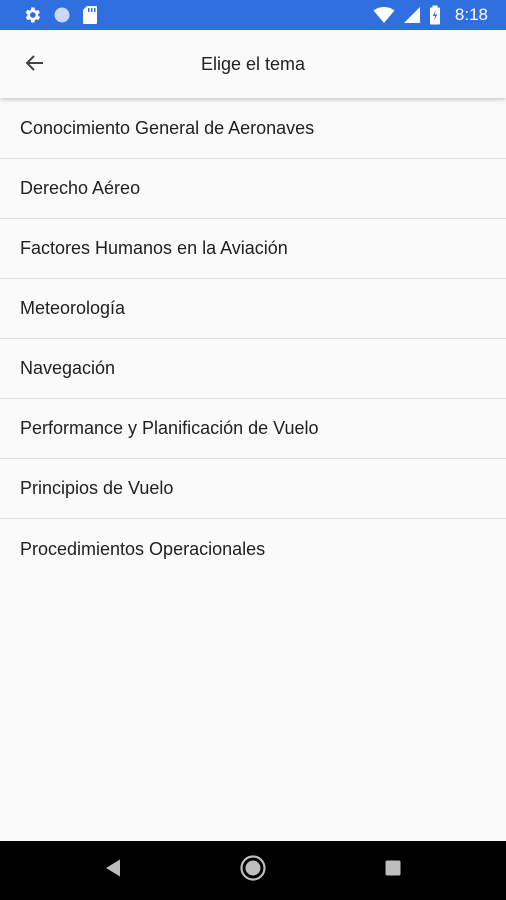  I want to click on arrow-back-icon, so click(35, 65).